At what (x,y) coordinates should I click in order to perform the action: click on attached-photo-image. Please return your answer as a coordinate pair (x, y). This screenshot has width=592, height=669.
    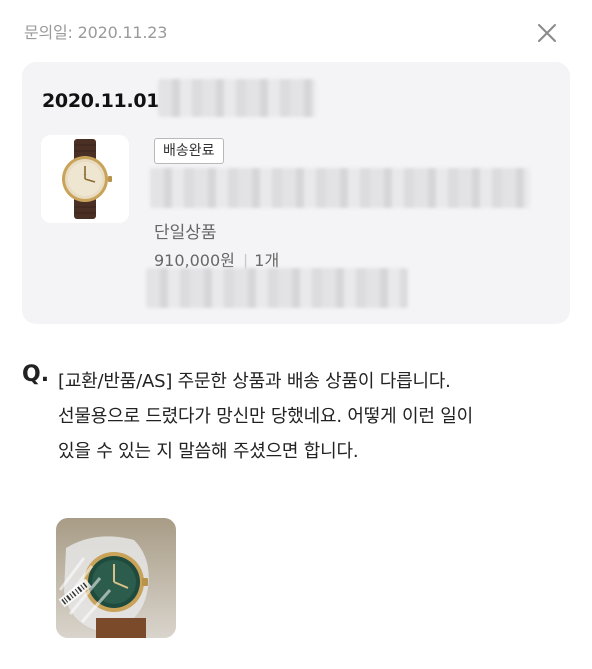
    Looking at the image, I should click on (116, 578).